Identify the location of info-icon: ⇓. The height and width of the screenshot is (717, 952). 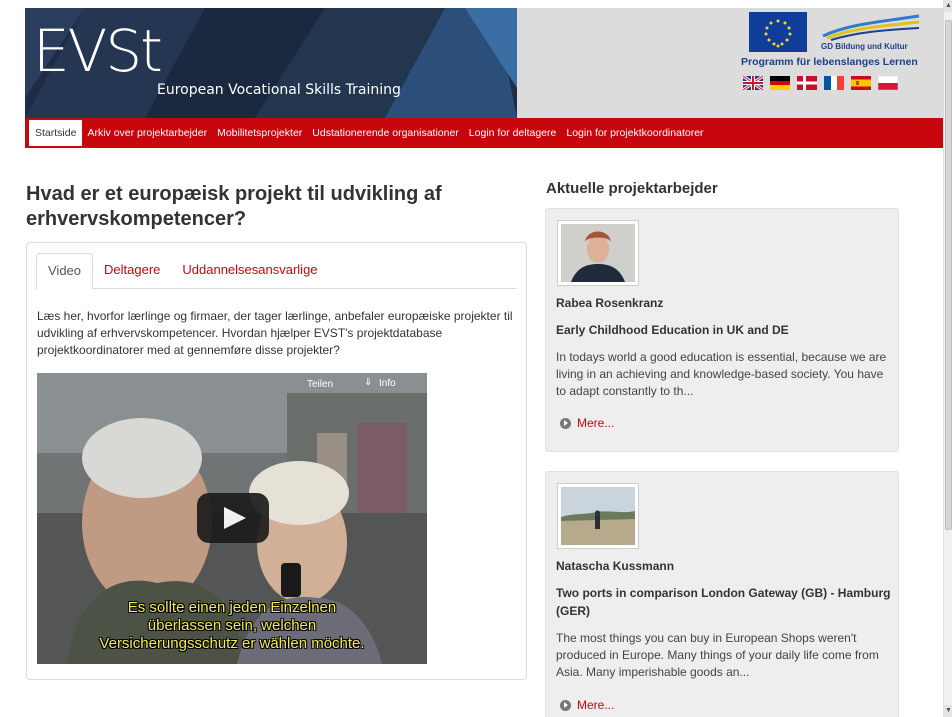
(368, 382).